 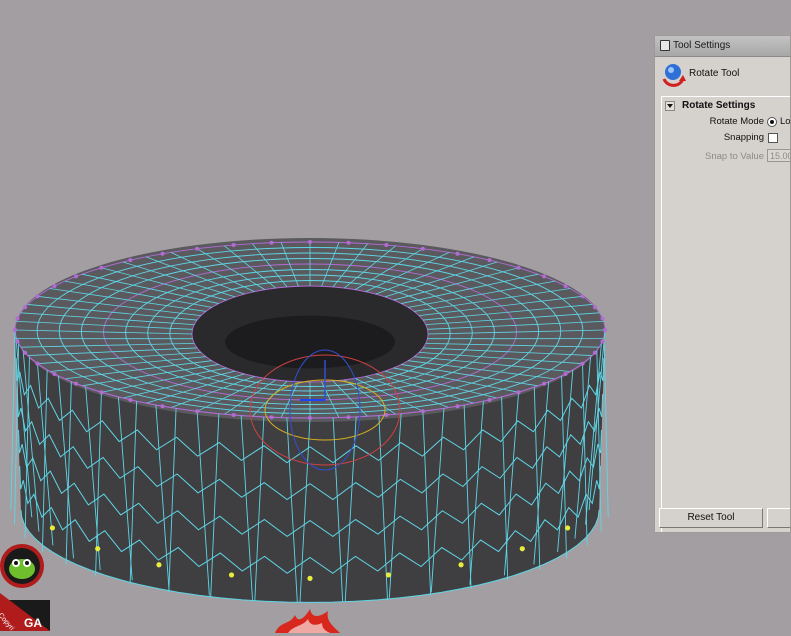 What do you see at coordinates (779, 518) in the screenshot?
I see `close-button` at bounding box center [779, 518].